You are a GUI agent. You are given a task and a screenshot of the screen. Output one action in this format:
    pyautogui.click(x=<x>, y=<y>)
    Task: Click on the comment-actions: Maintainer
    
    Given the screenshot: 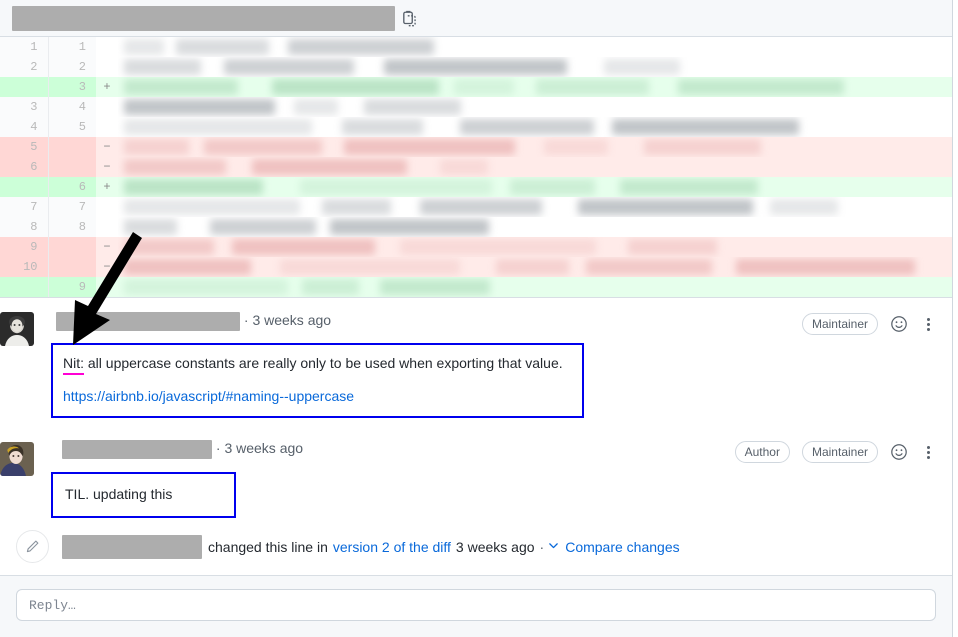 What is the action you would take?
    pyautogui.click(x=868, y=324)
    